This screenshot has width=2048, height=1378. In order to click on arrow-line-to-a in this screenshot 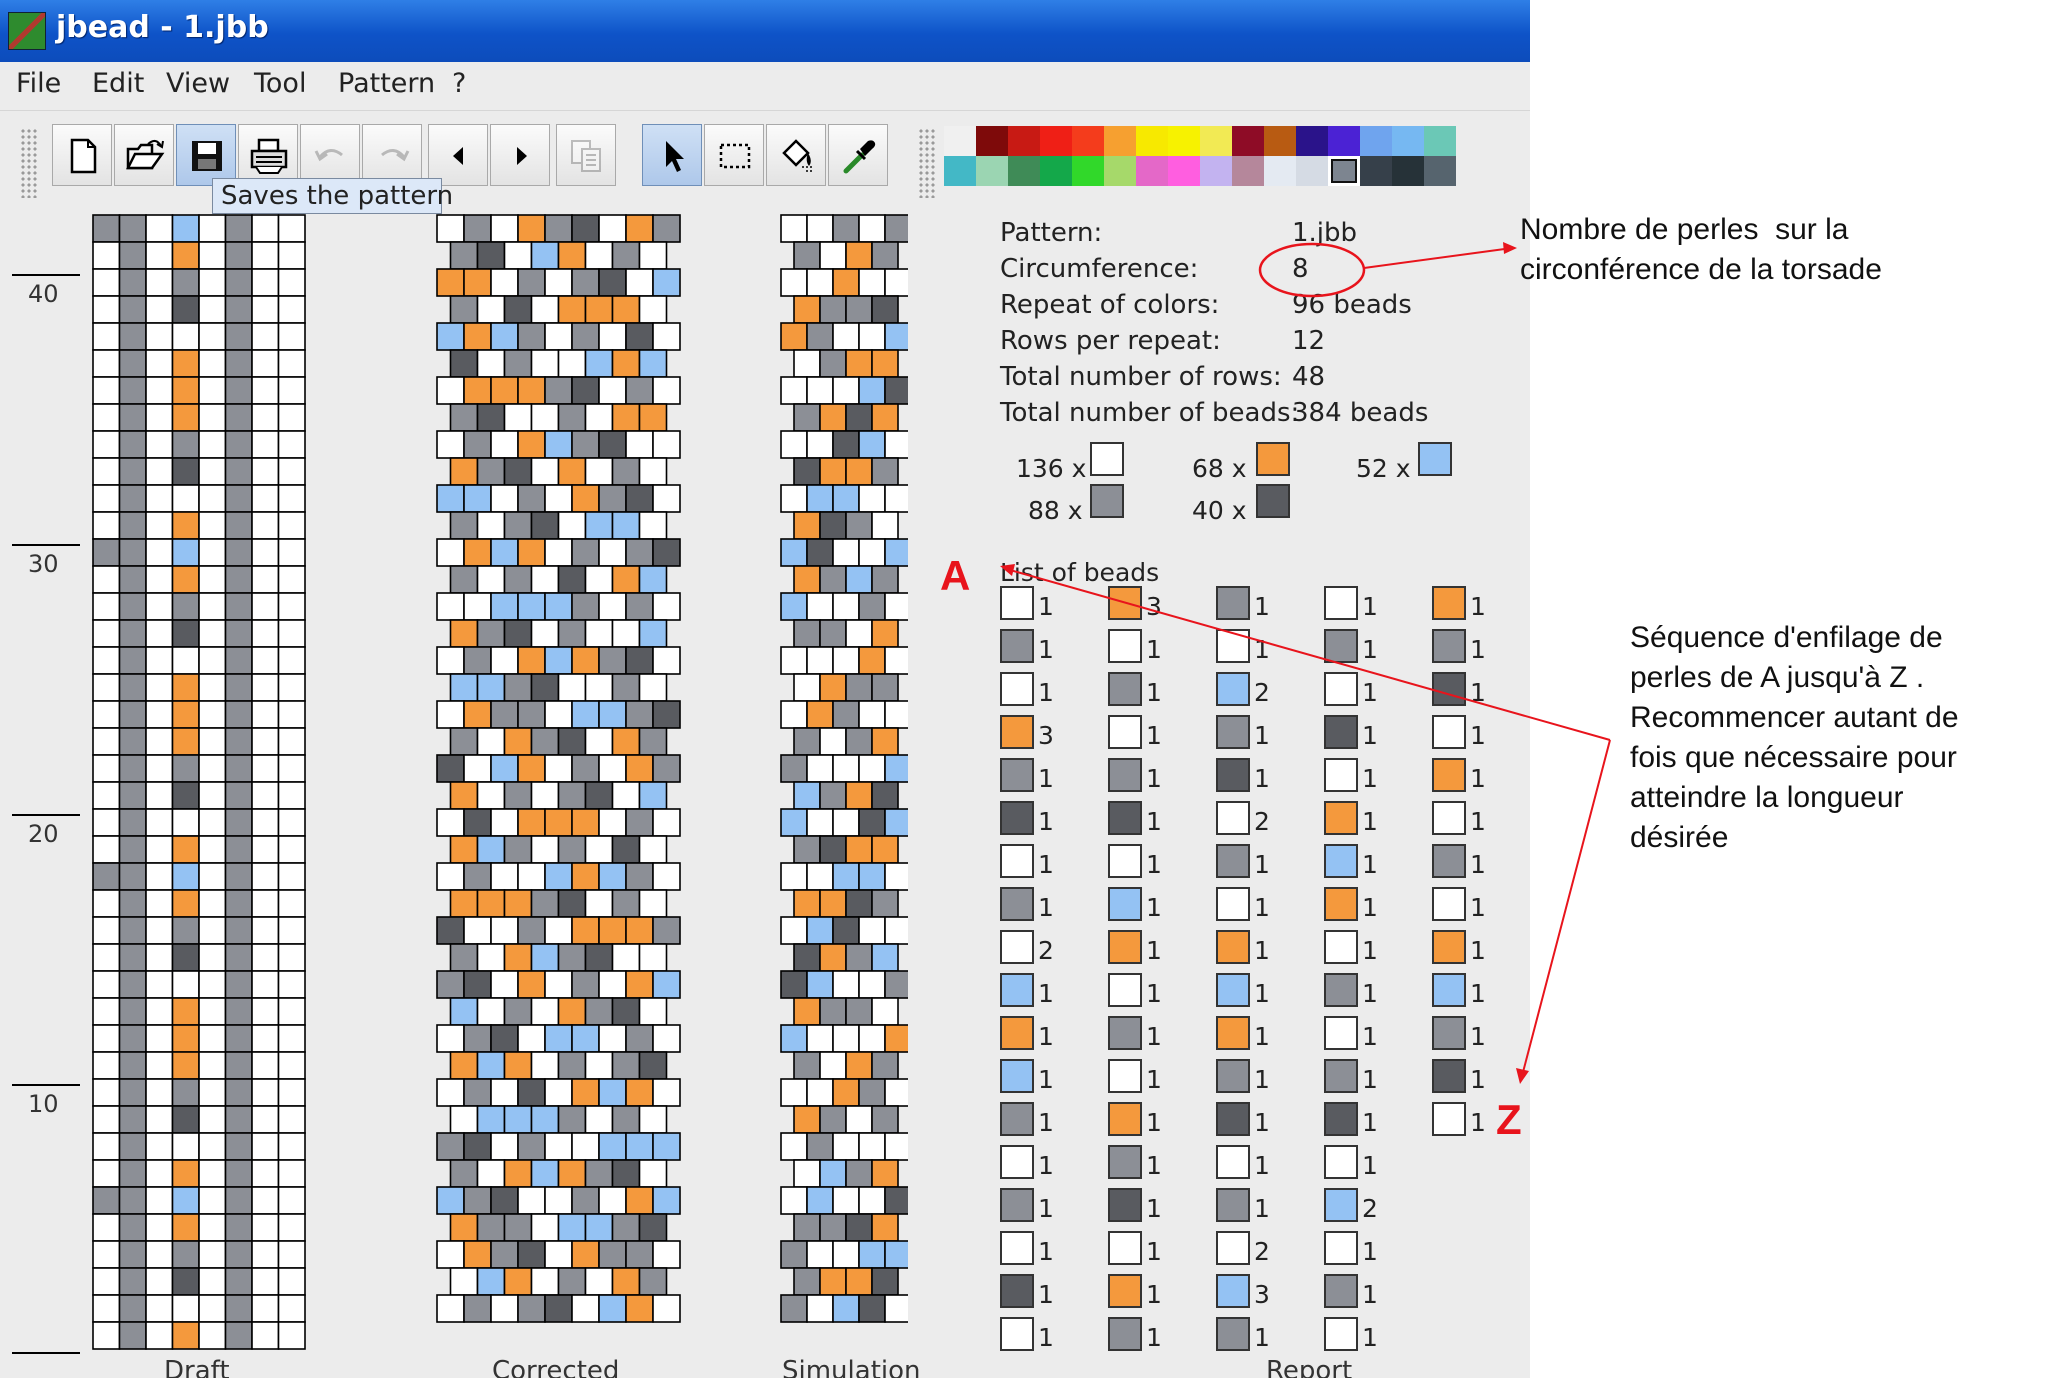, I will do `click(1310, 655)`.